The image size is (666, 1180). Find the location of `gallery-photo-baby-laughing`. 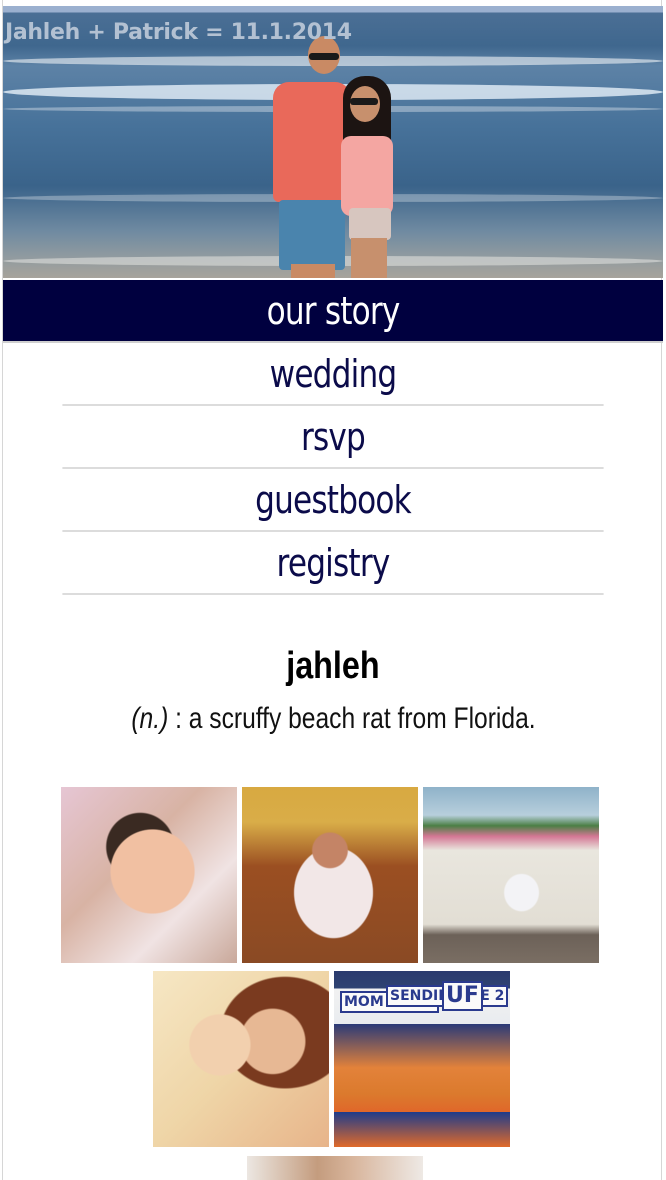

gallery-photo-baby-laughing is located at coordinates (149, 875).